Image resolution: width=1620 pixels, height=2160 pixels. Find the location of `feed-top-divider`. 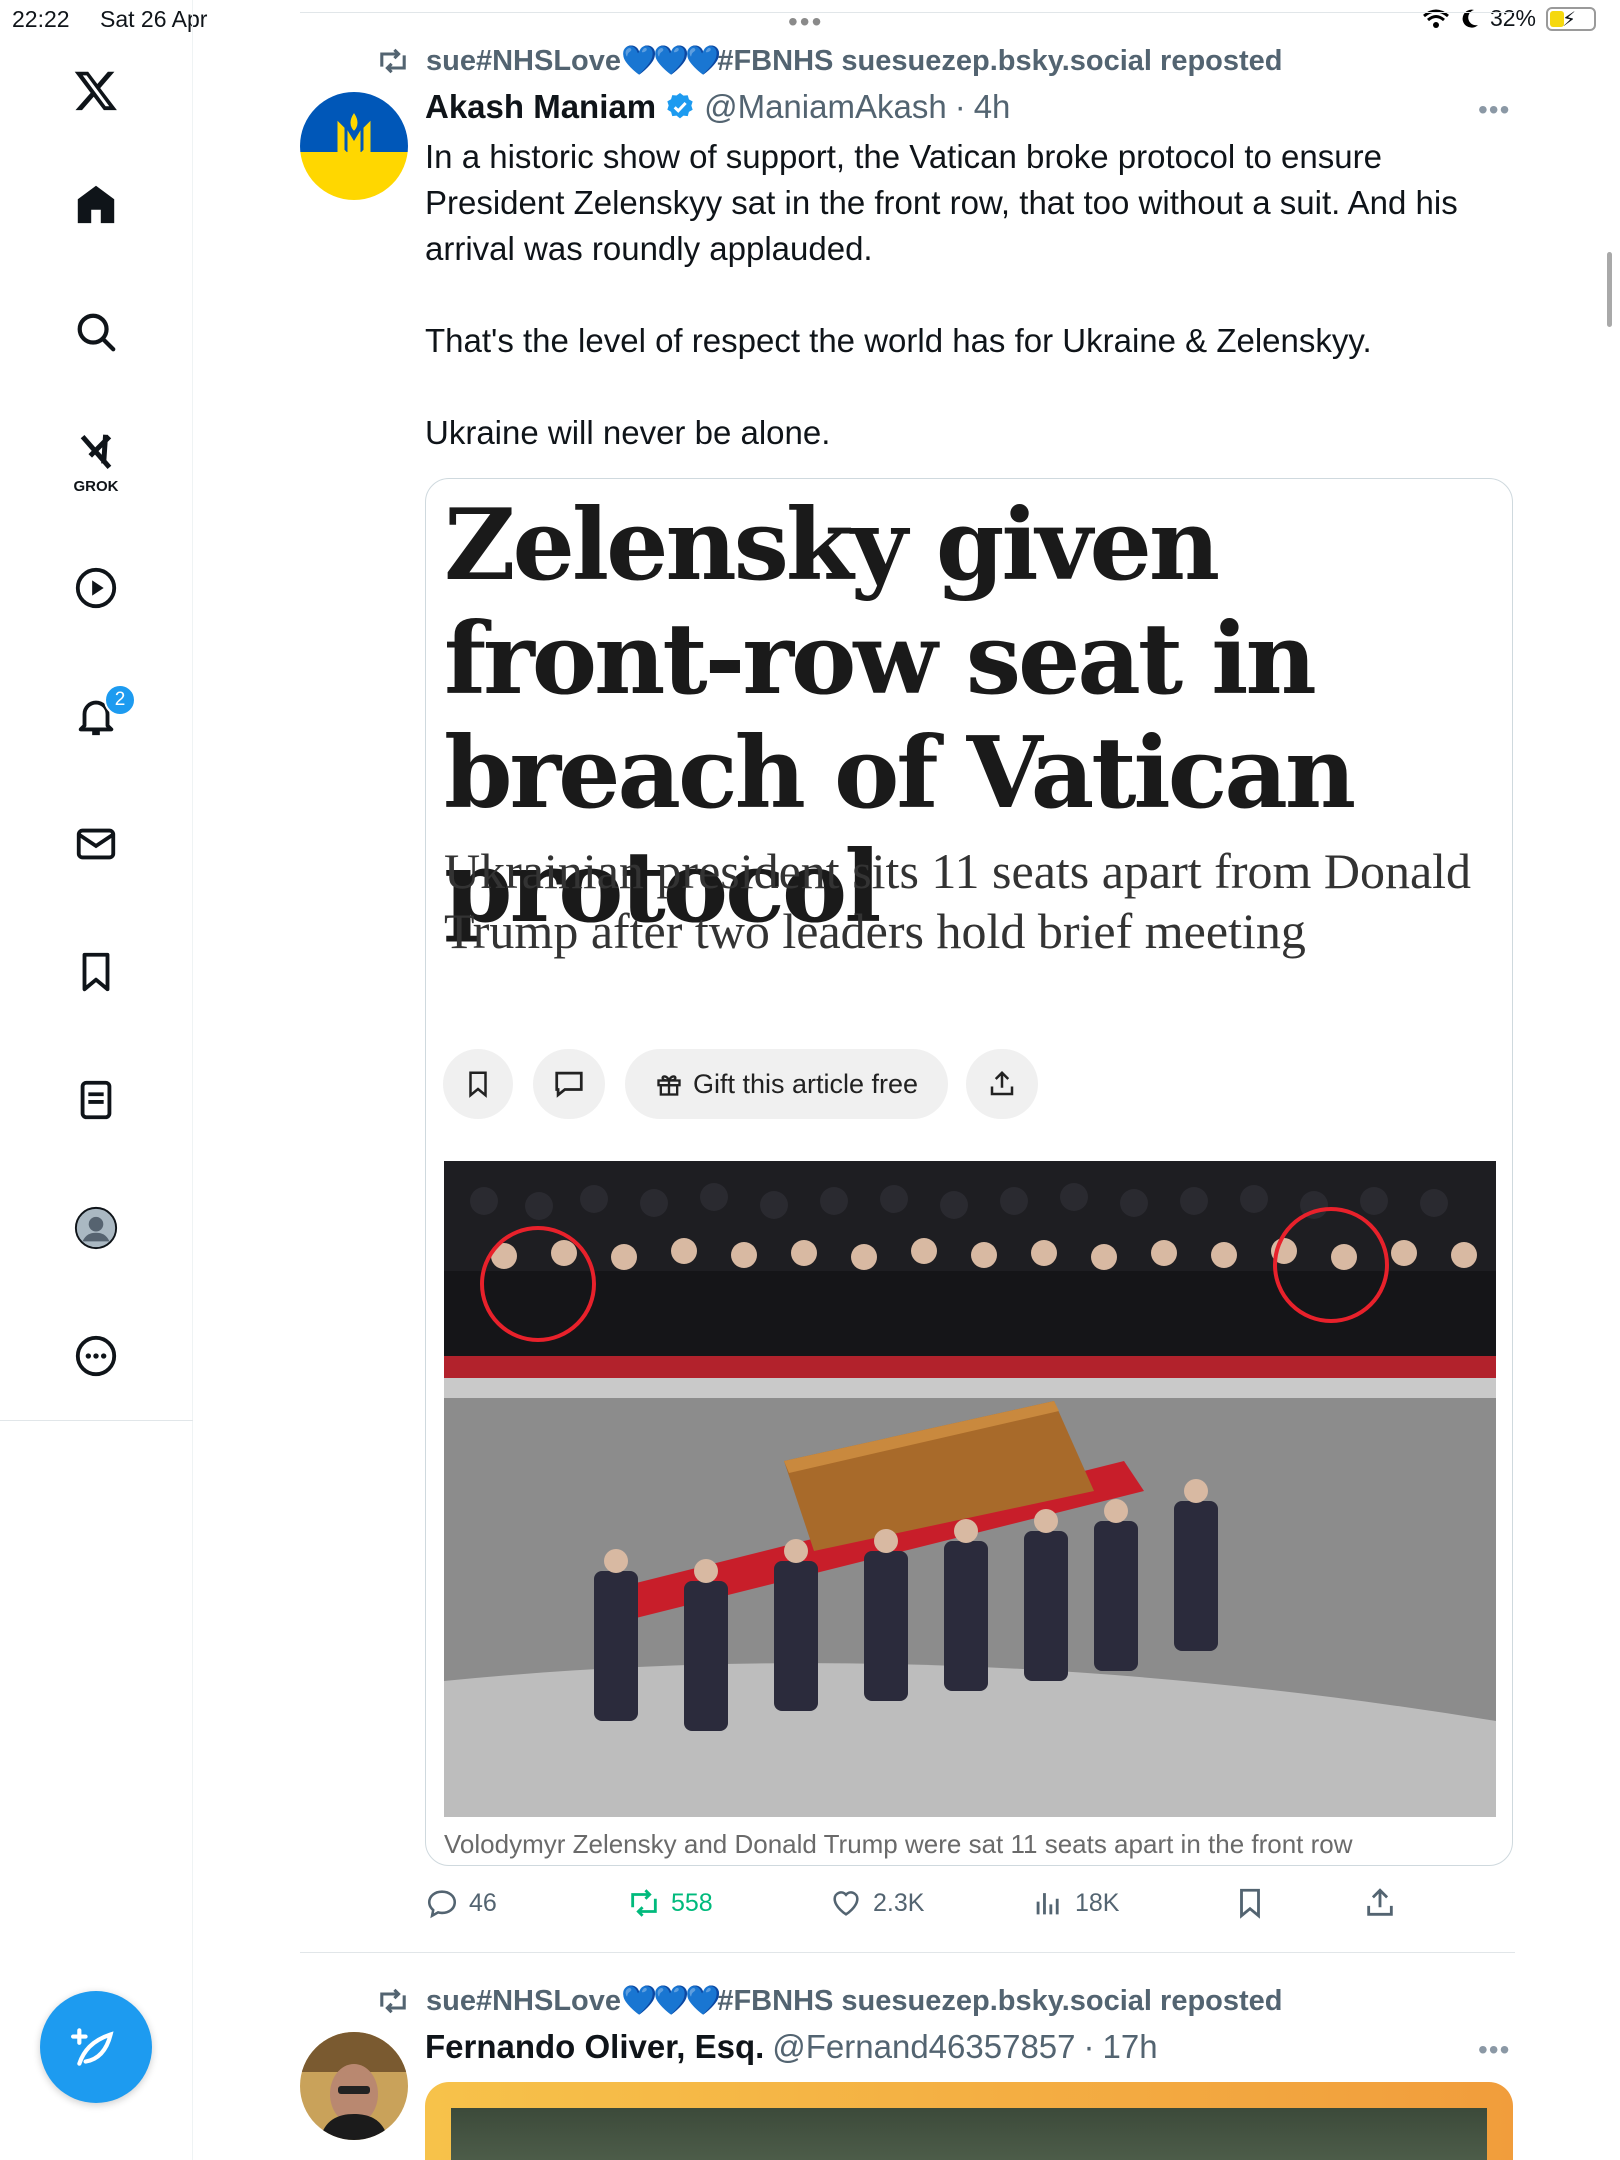

feed-top-divider is located at coordinates (907, 12).